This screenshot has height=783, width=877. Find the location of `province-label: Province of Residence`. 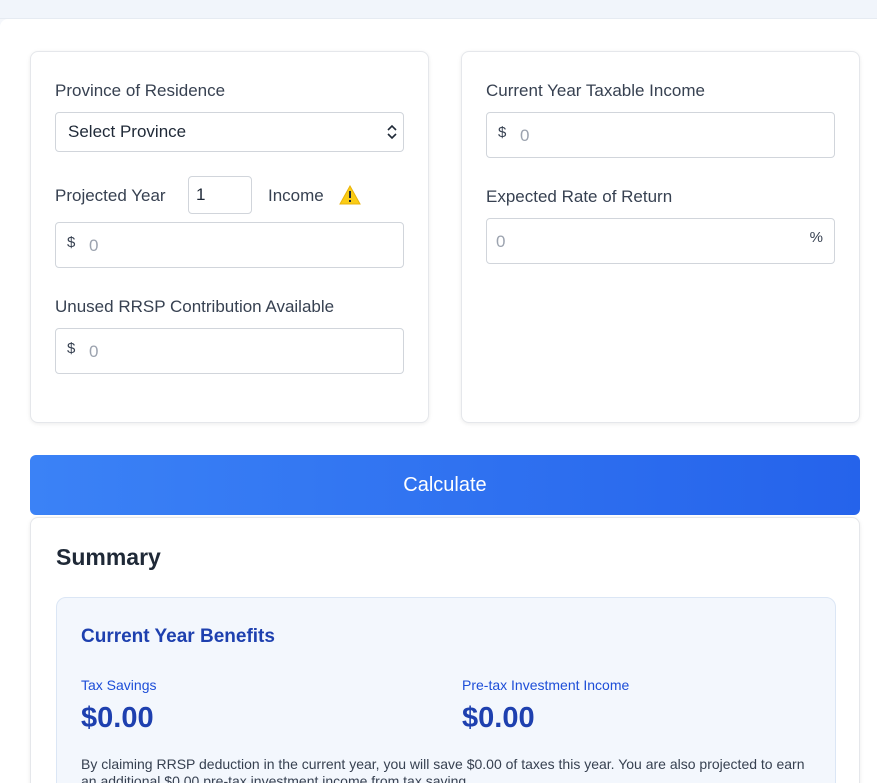

province-label: Province of Residence is located at coordinates (140, 90).